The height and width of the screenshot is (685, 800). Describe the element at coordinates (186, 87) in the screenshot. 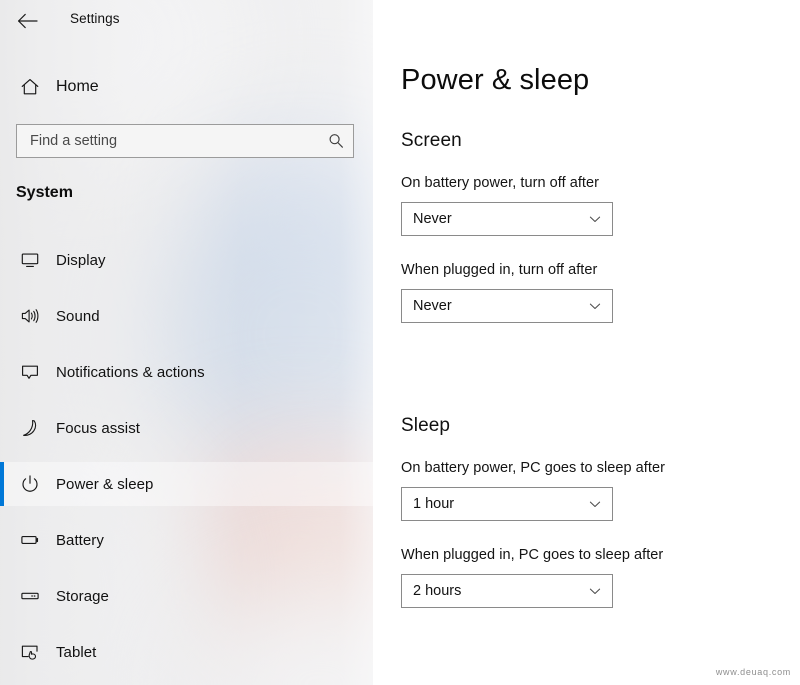

I see `sidebar-item-home: Home` at that location.